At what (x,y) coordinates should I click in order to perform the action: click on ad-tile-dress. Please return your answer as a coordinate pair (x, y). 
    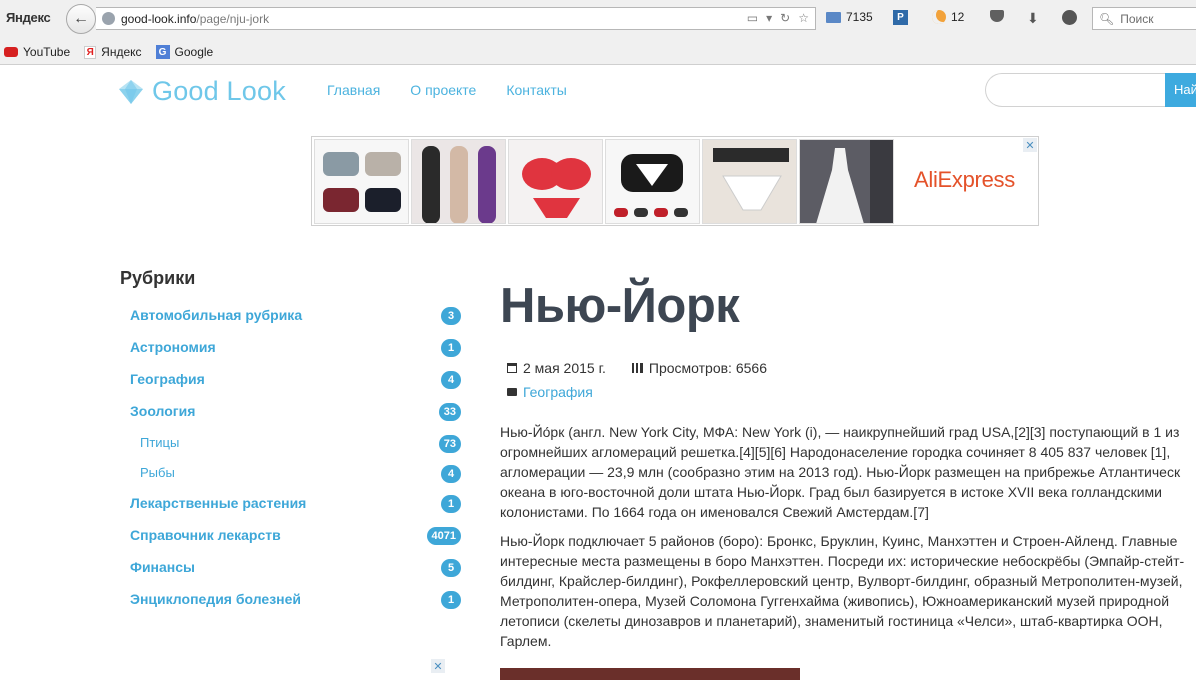
    Looking at the image, I should click on (846, 181).